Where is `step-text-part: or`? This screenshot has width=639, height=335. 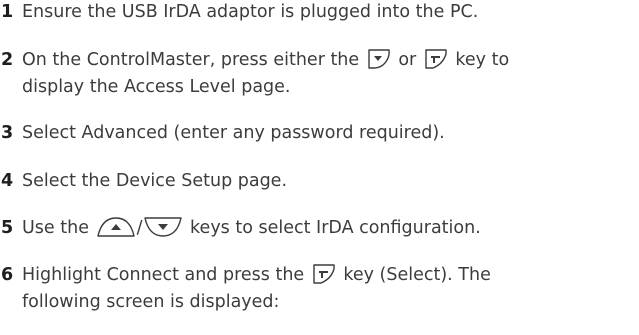 step-text-part: or is located at coordinates (407, 60).